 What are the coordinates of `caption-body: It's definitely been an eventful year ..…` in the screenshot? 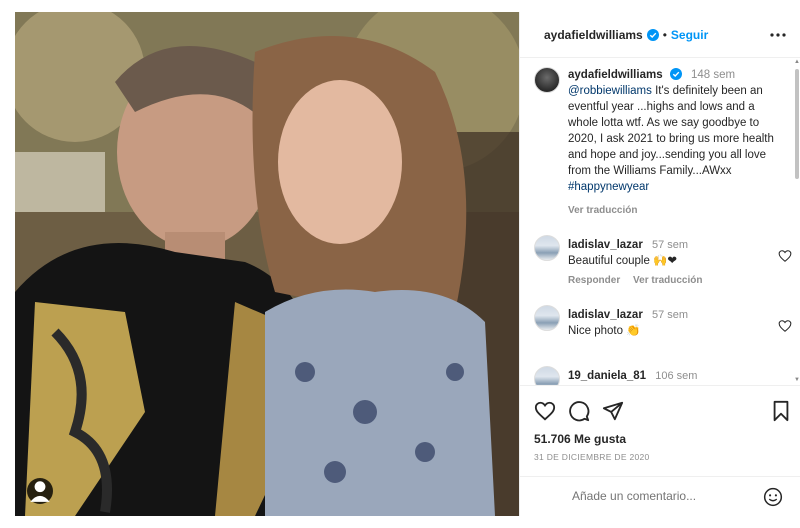 It's located at (671, 131).